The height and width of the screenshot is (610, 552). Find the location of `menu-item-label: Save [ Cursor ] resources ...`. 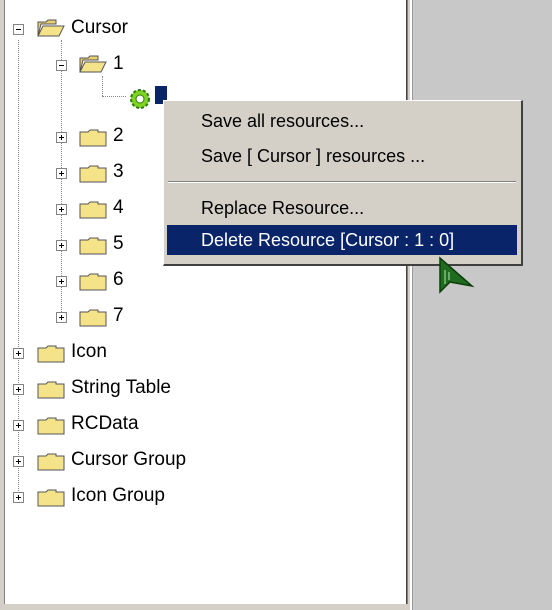

menu-item-label: Save [ Cursor ] resources ... is located at coordinates (313, 156).